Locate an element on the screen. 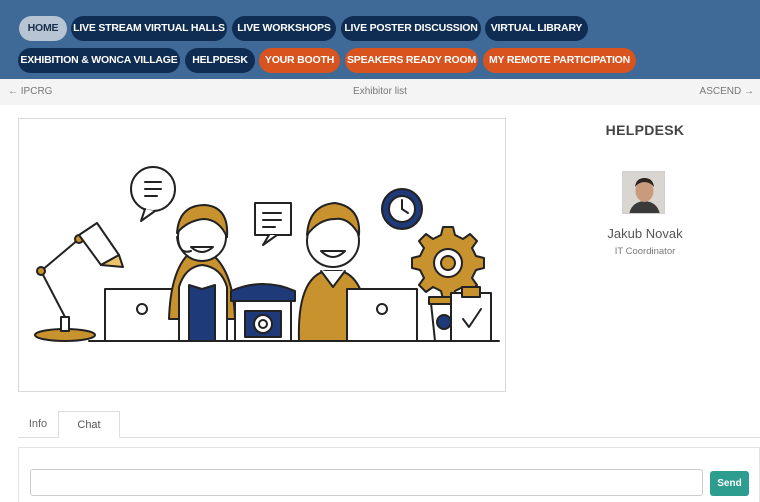 The height and width of the screenshot is (502, 760). nav-virtual-library: VIRTUAL LIBRARY is located at coordinates (536, 28).